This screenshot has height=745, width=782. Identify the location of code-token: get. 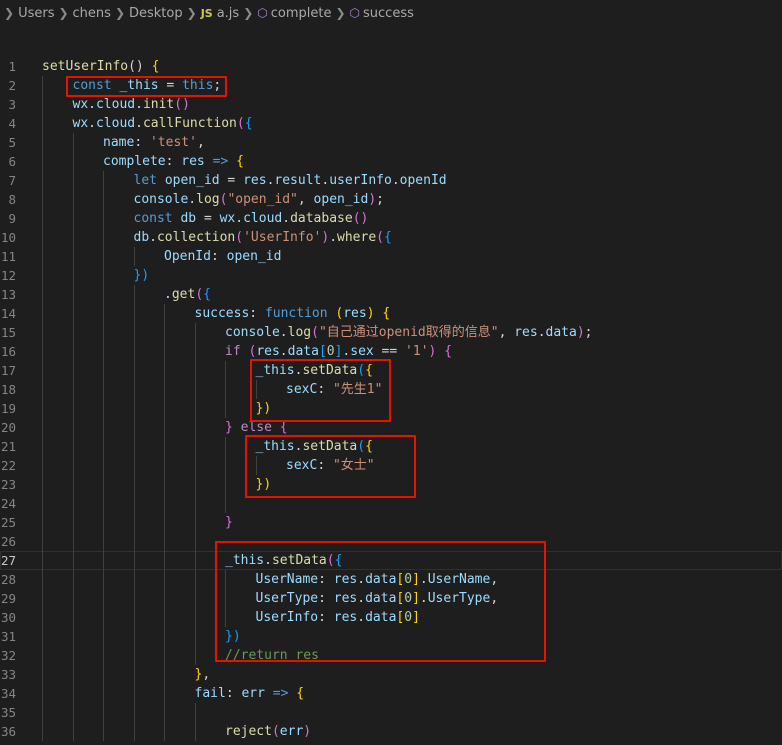
(183, 294).